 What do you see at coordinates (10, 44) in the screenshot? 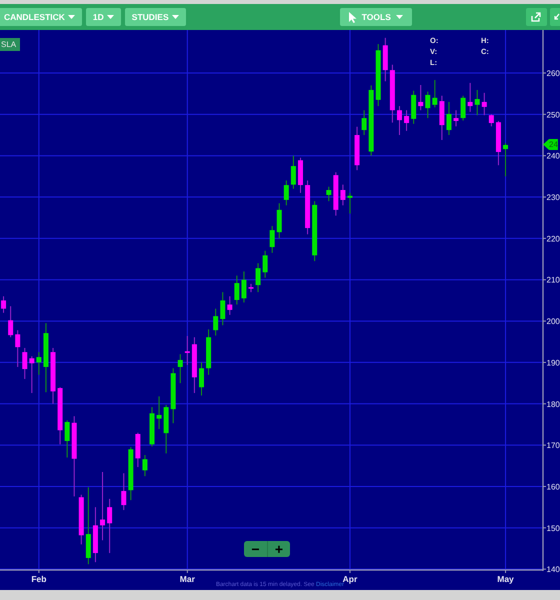
I see `symbol-badge: SLA` at bounding box center [10, 44].